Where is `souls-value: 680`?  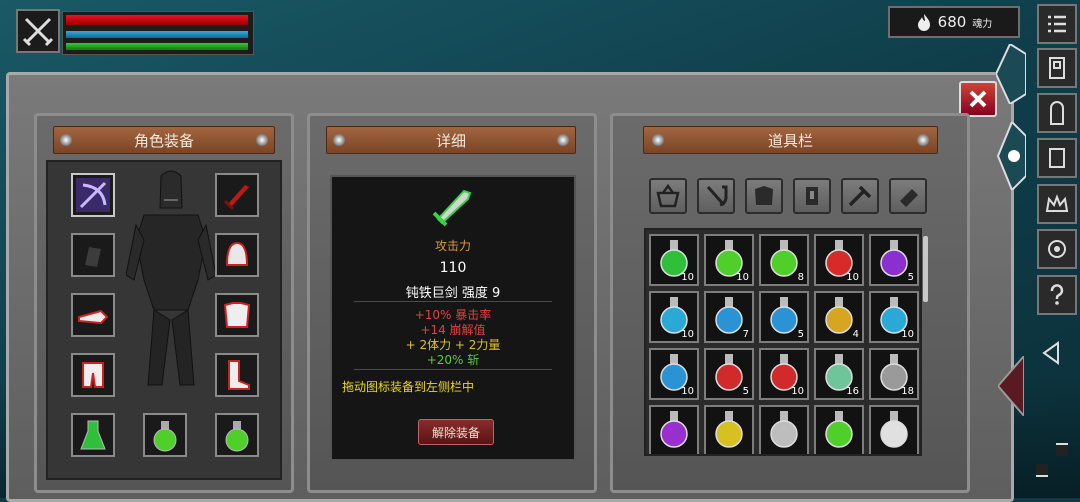
souls-value: 680 is located at coordinates (952, 22).